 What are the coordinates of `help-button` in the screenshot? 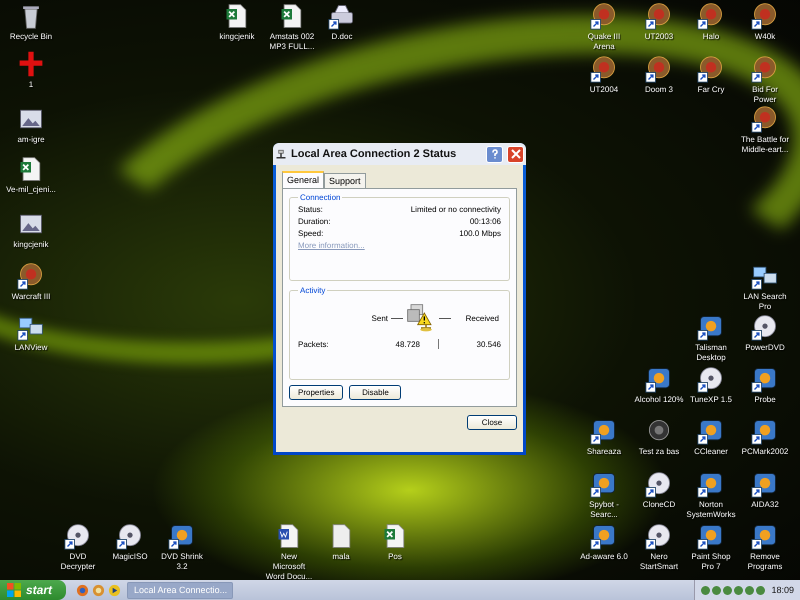 It's located at (494, 154).